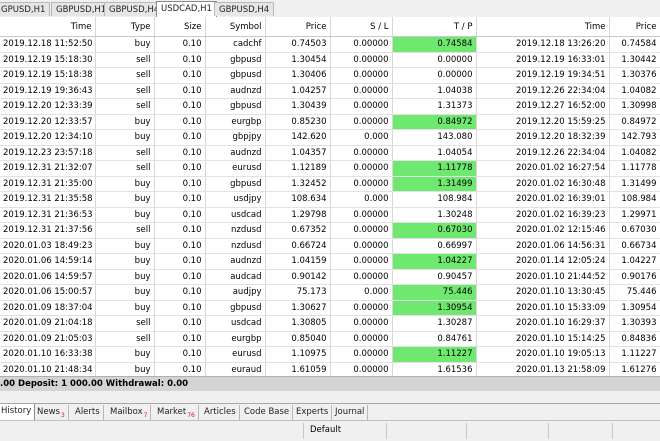  I want to click on cell-time: 2019.12.19 19:36:43, so click(48, 91).